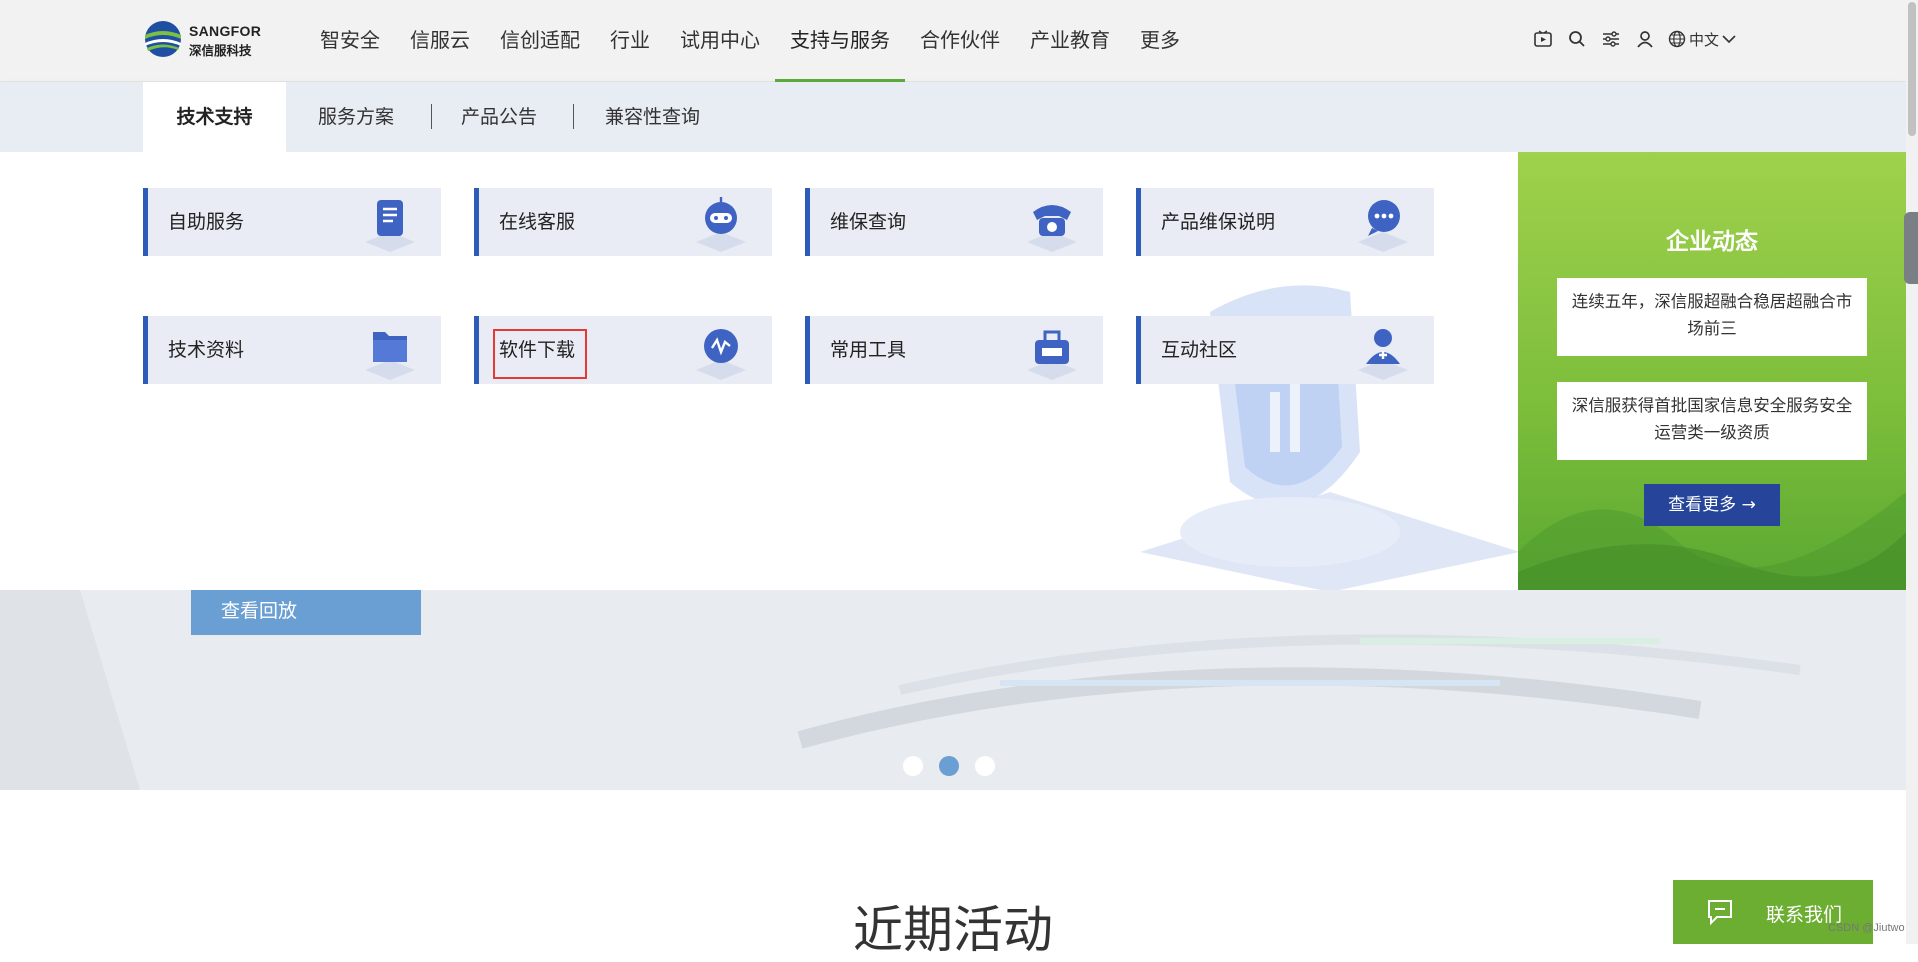 The height and width of the screenshot is (962, 1918). What do you see at coordinates (1285, 222) in the screenshot?
I see `card-warranty-info: 产品维保说明` at bounding box center [1285, 222].